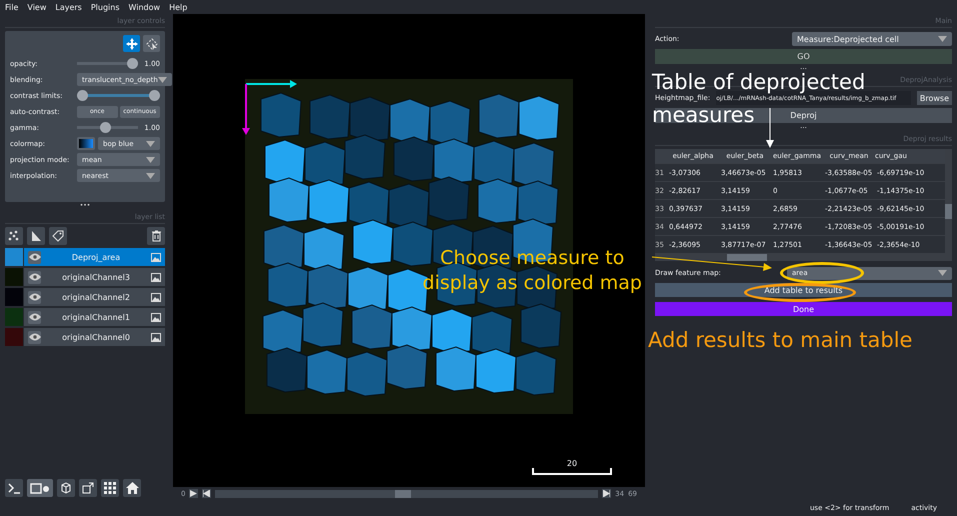 This screenshot has width=957, height=516. What do you see at coordinates (703, 115) in the screenshot?
I see `annotation-text: measures` at bounding box center [703, 115].